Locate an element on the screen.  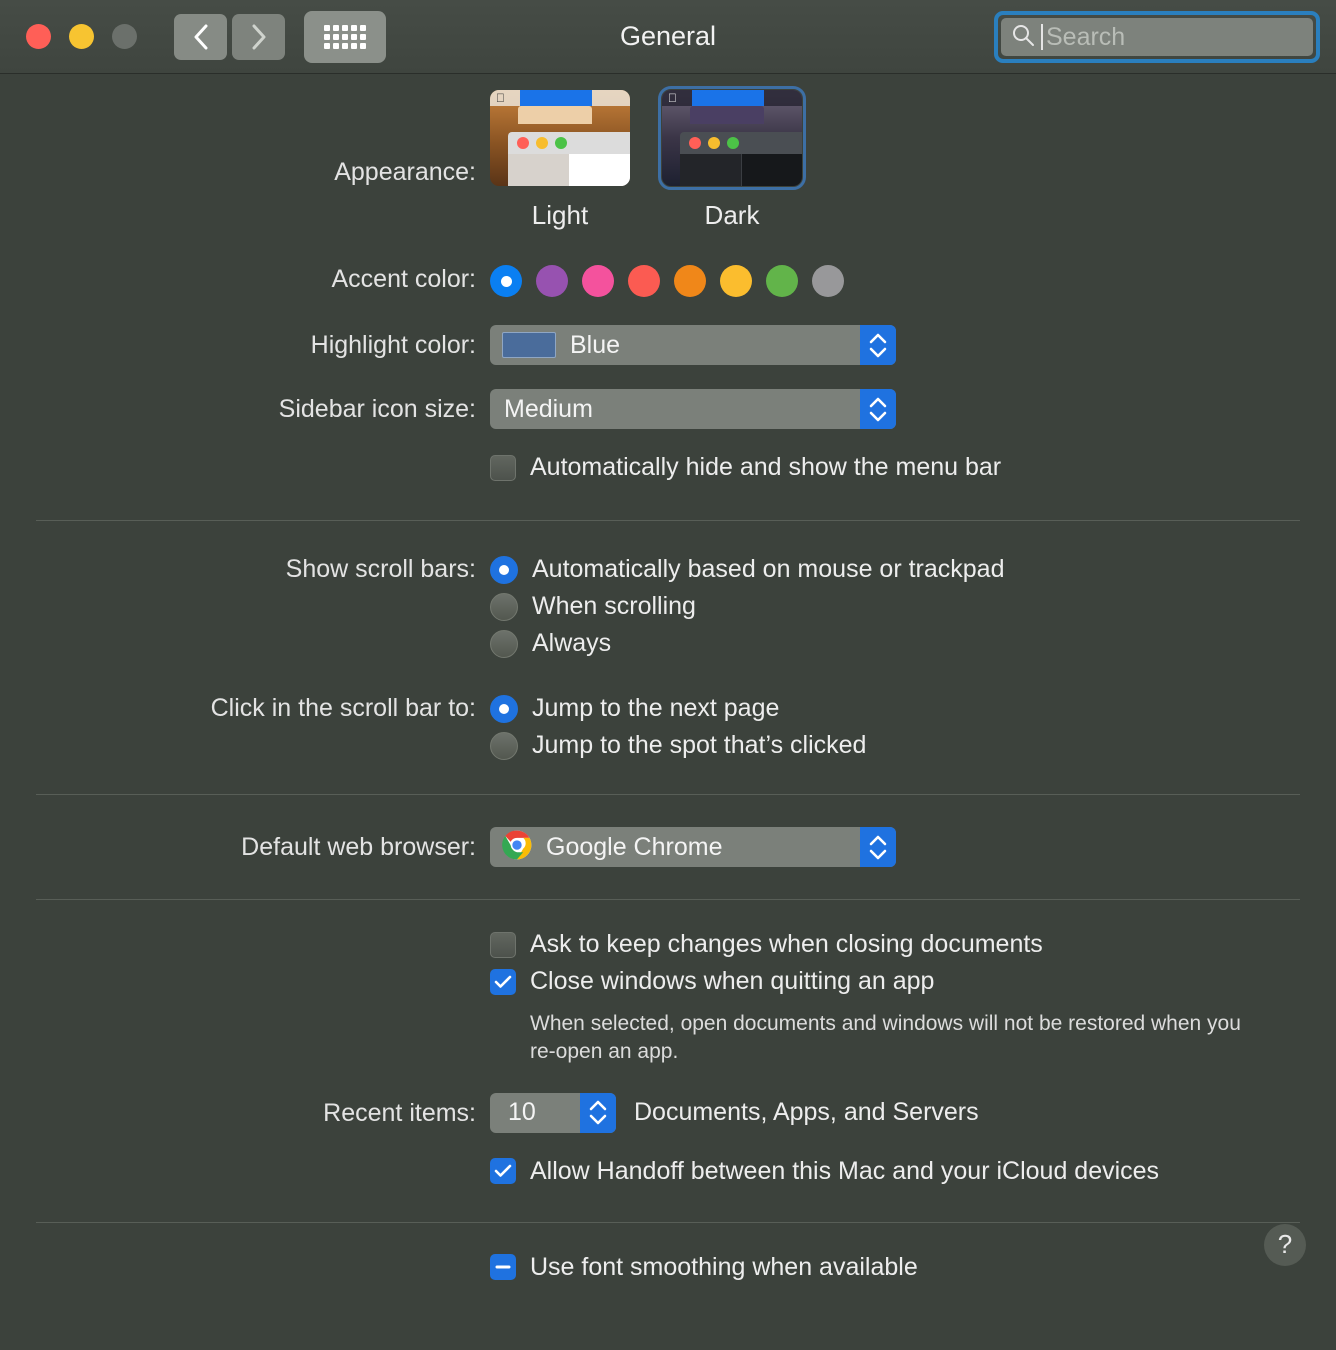
search-input: Search is located at coordinates (1157, 37).